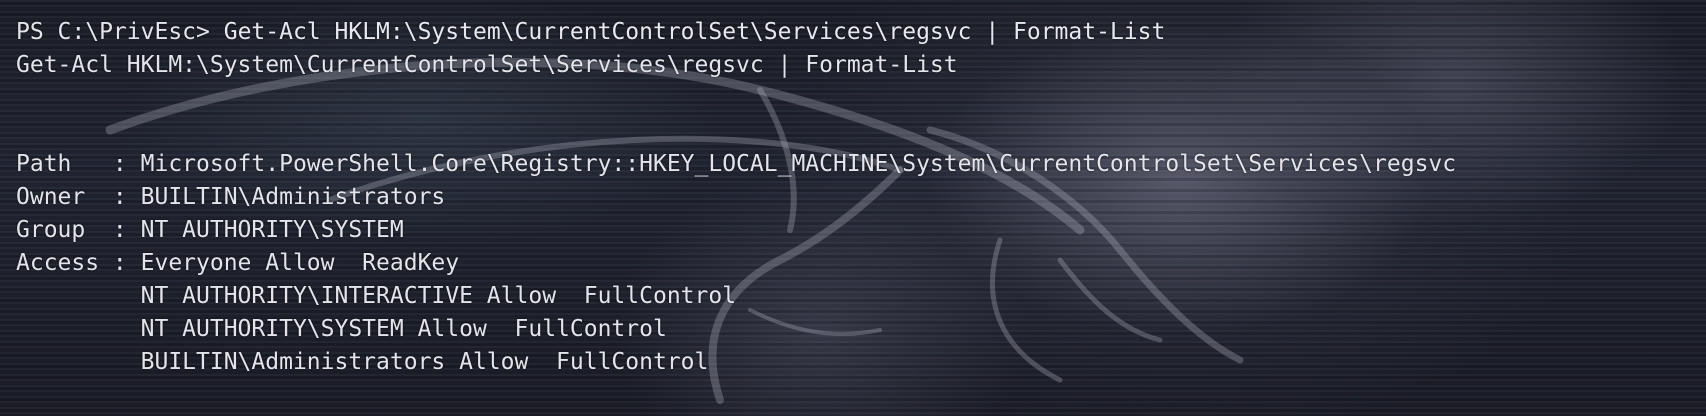  I want to click on prompt: PS C:\PrivEsc>, so click(120, 32).